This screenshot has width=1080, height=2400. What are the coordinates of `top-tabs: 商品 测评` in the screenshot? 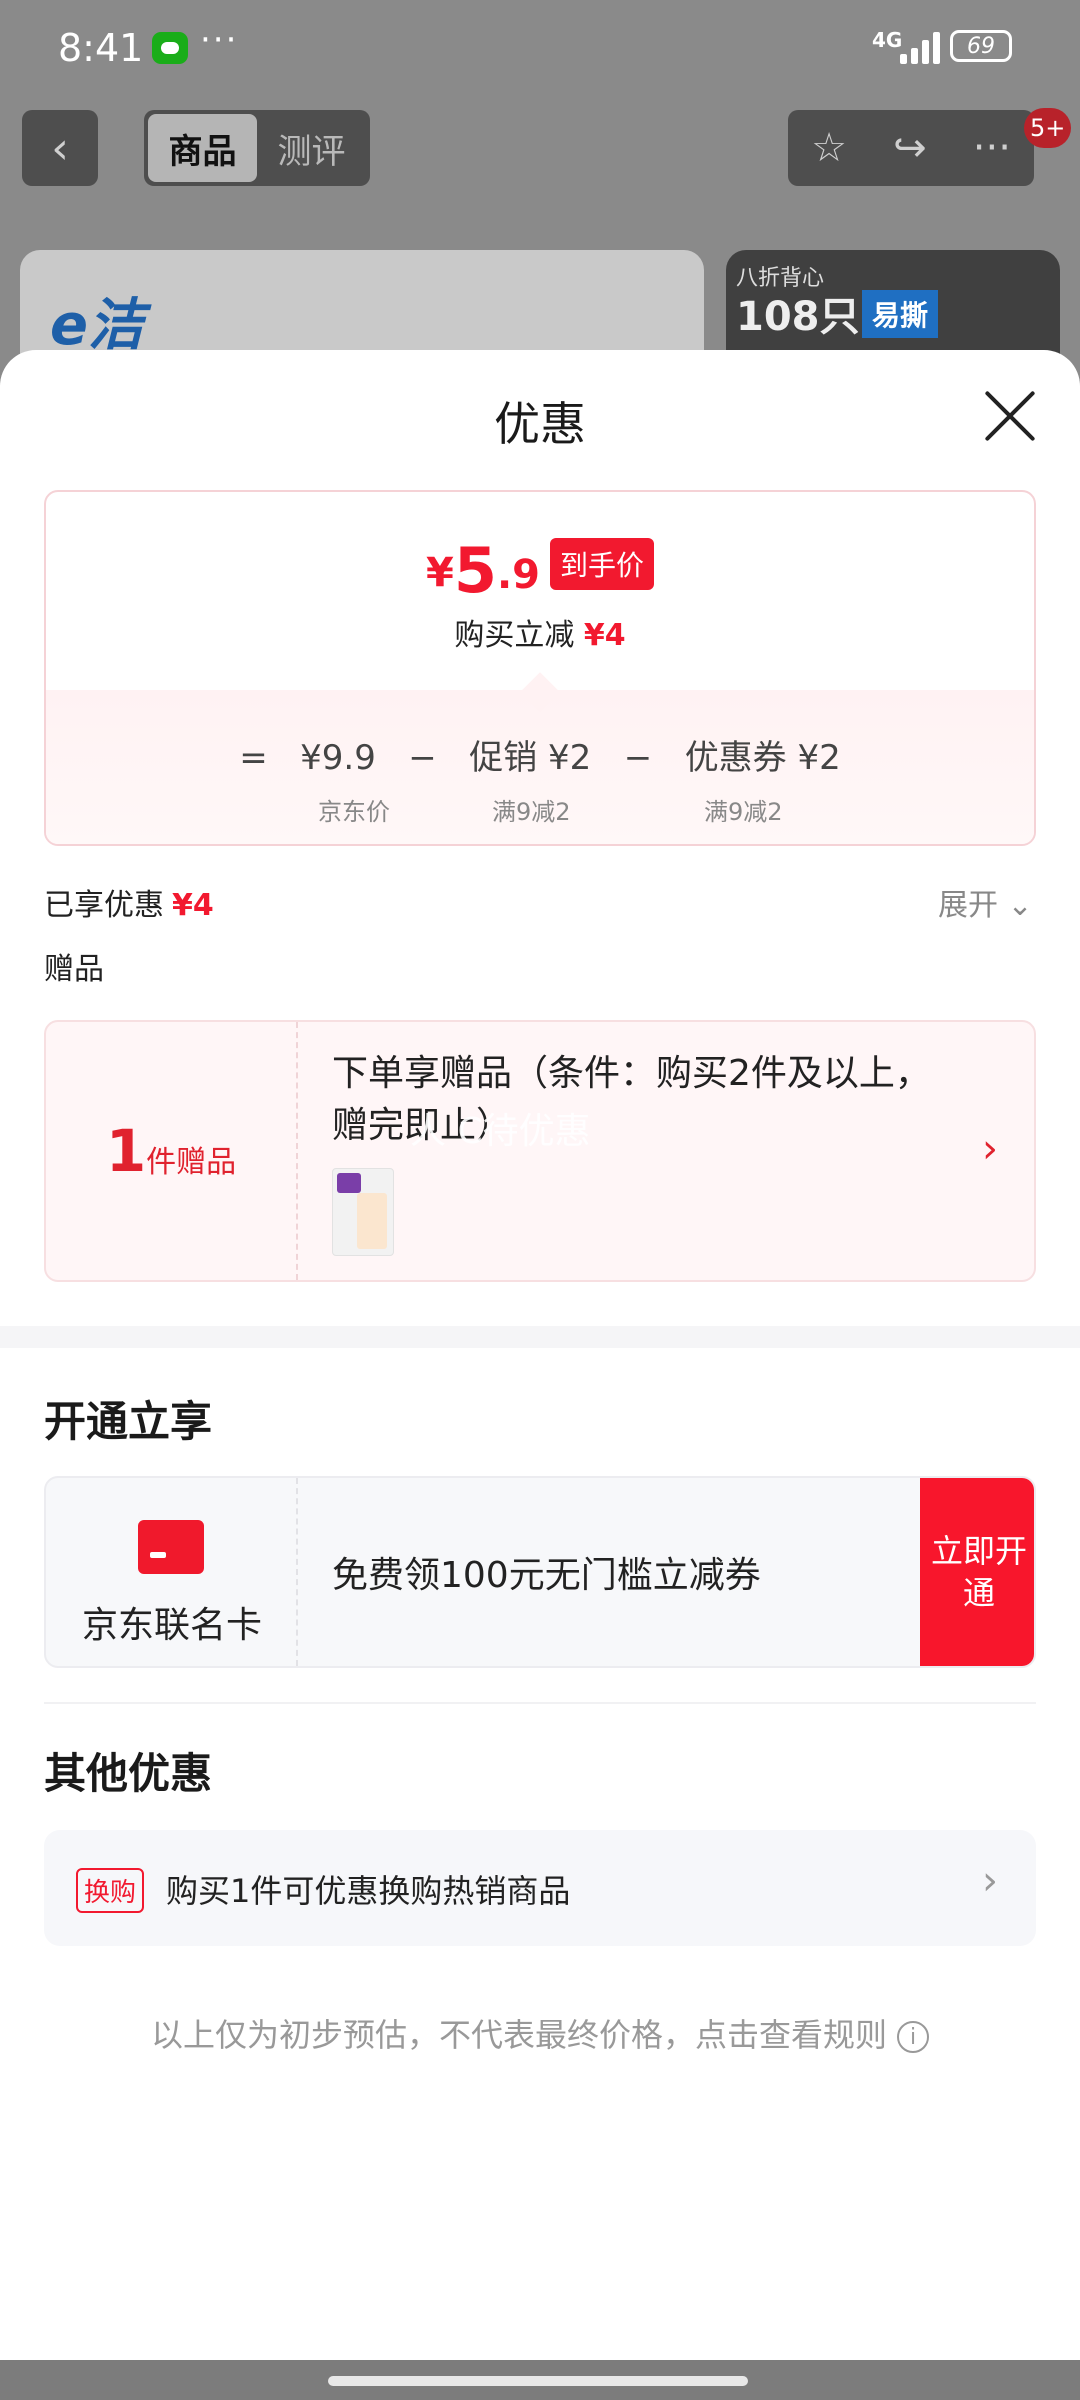 It's located at (257, 148).